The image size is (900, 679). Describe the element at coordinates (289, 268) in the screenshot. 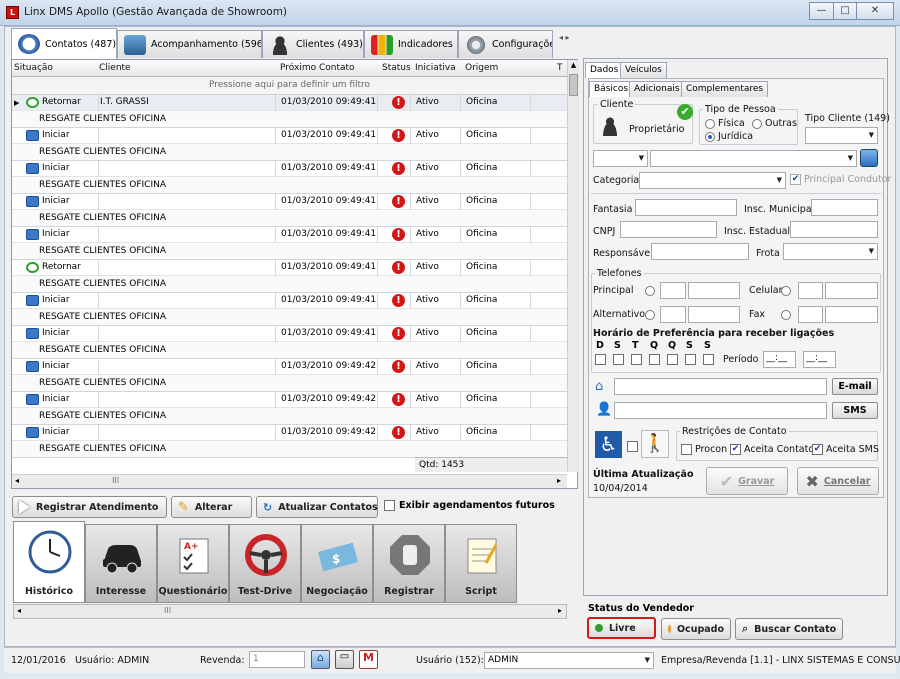

I see `row-main: Retornar 01/03/2010 09:49:41! Ativo Oficina` at that location.